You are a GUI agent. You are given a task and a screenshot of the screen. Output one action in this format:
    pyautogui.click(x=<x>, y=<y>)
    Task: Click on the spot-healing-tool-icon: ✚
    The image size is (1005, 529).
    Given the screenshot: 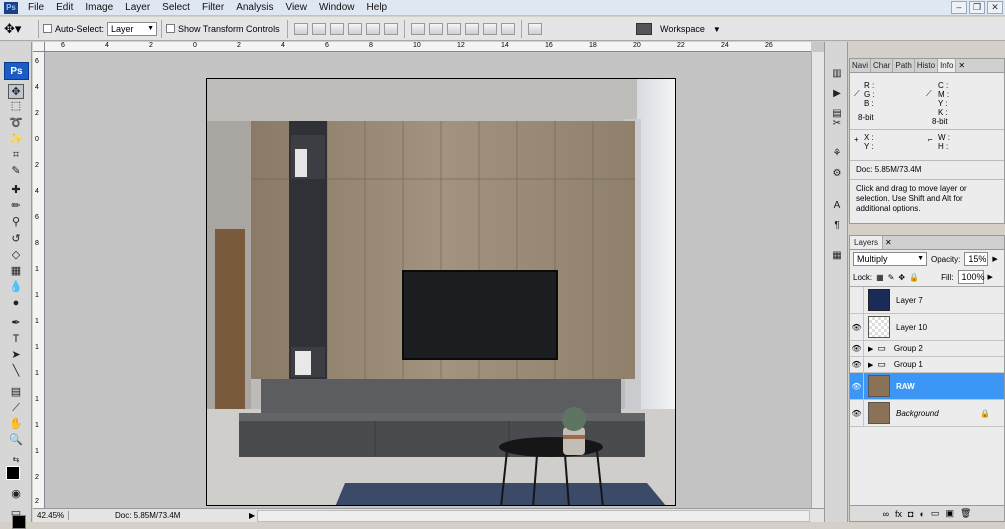 What is the action you would take?
    pyautogui.click(x=16, y=190)
    